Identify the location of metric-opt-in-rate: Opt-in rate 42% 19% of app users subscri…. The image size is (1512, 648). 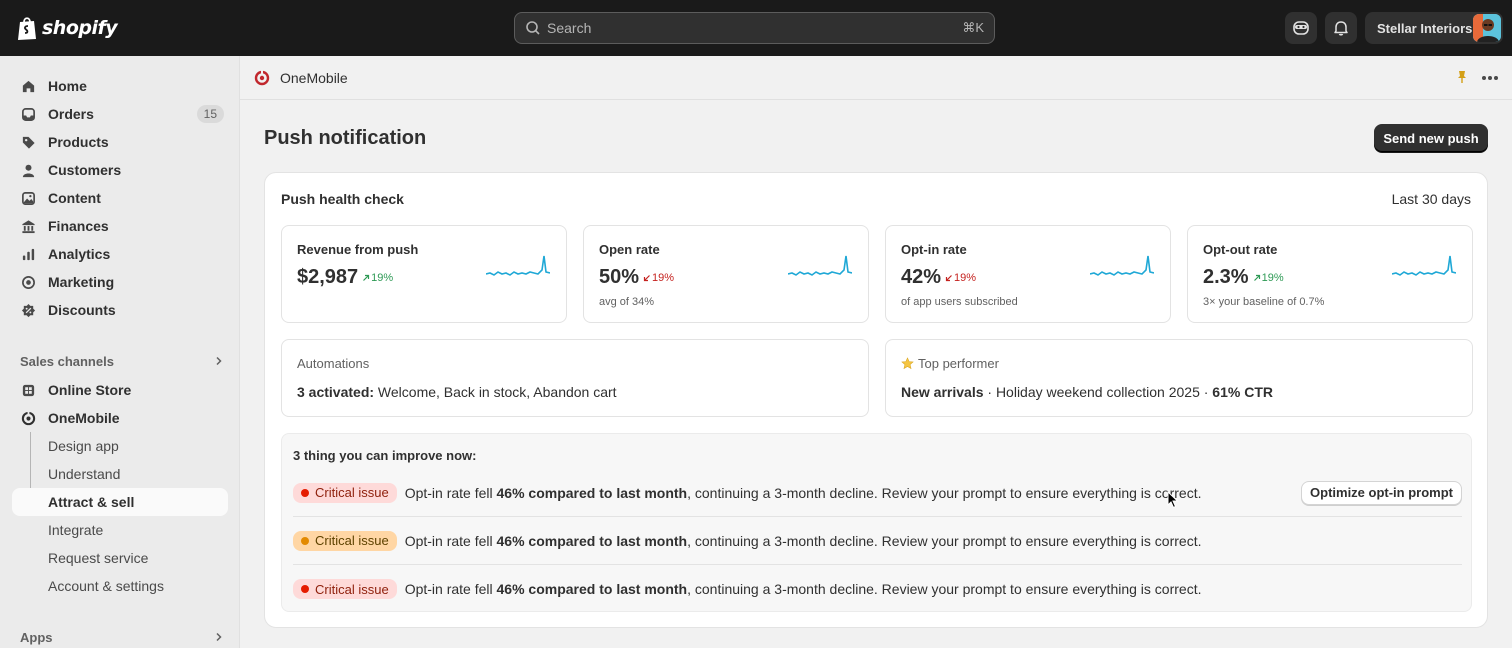
(1028, 274).